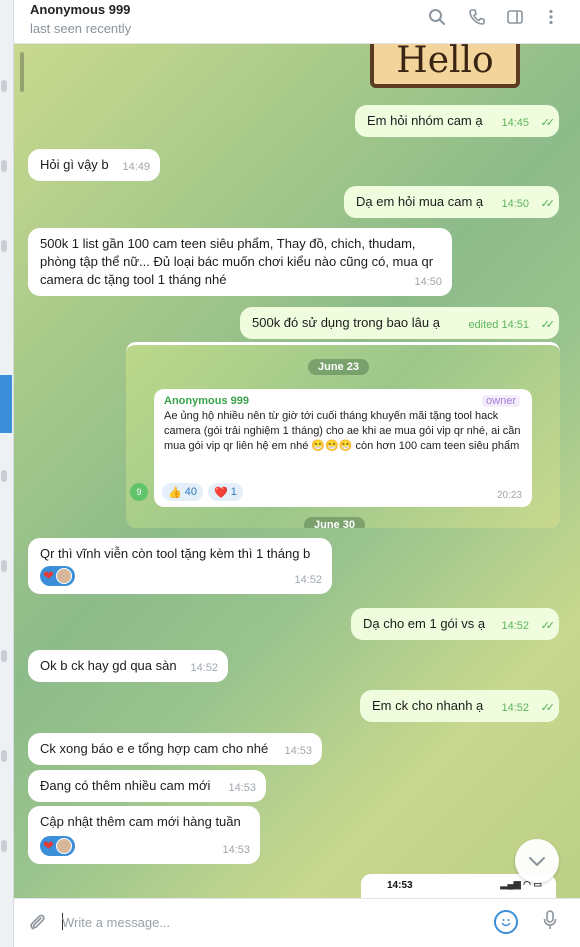 The height and width of the screenshot is (947, 580). I want to click on contact-status: last seen recently, so click(81, 28).